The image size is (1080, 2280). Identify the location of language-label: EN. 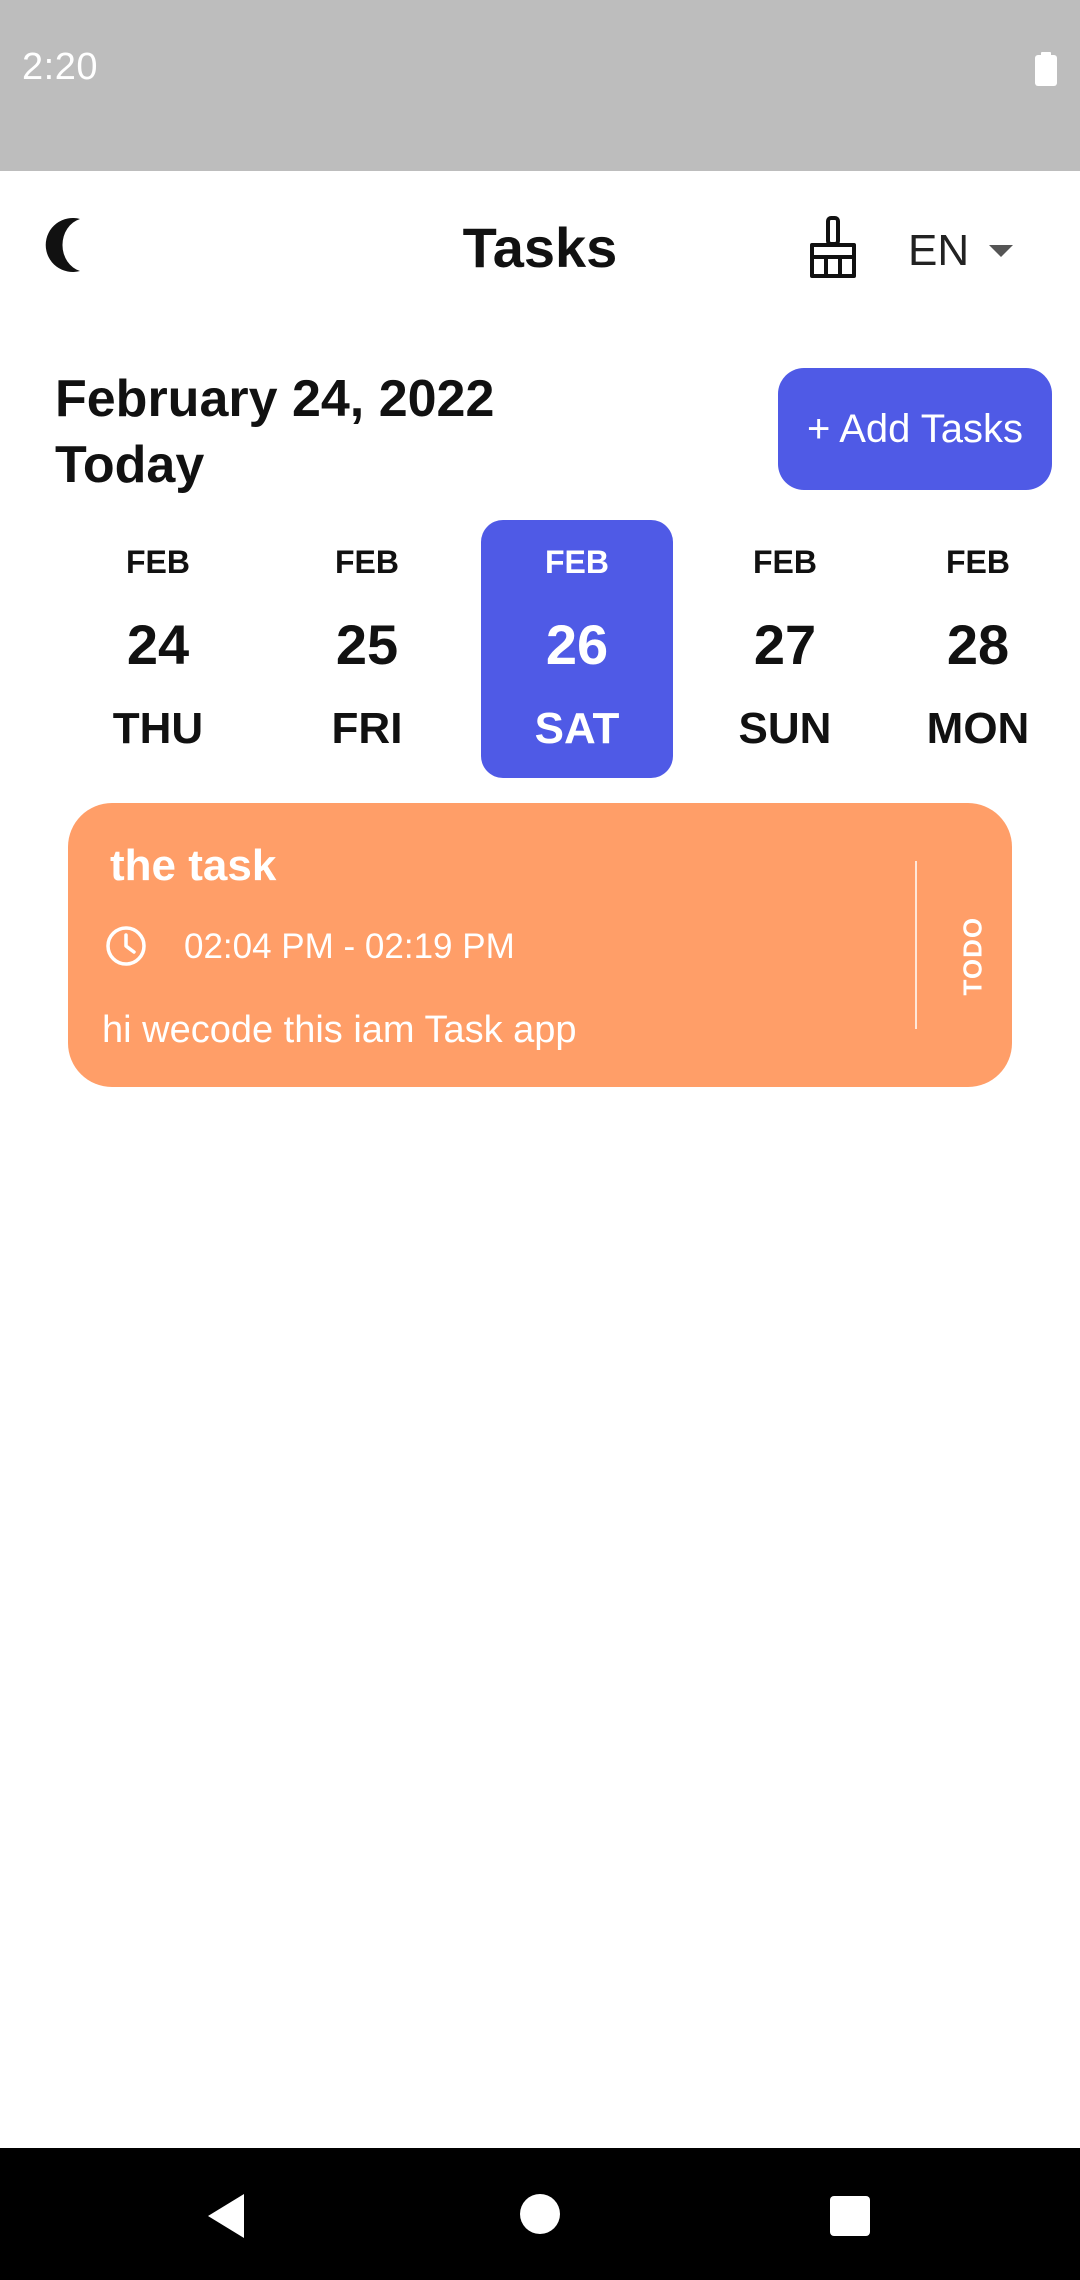
(939, 250).